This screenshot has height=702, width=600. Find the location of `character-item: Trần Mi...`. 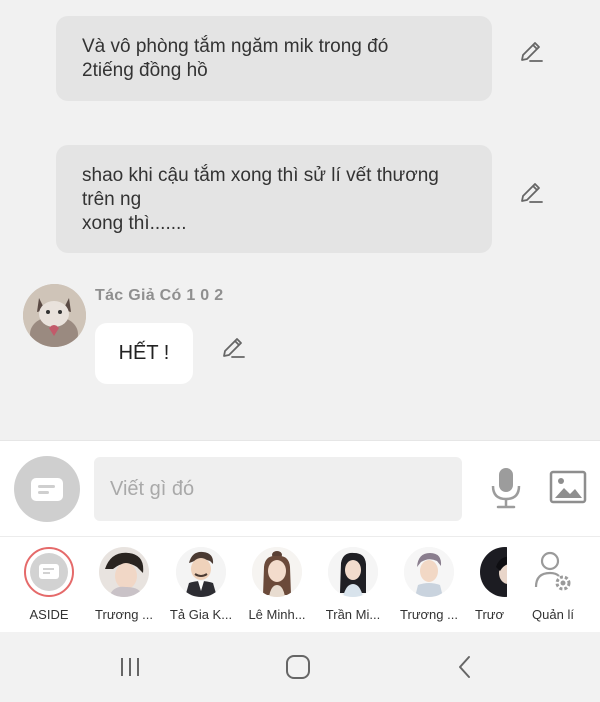

character-item: Trần Mi... is located at coordinates (353, 584).